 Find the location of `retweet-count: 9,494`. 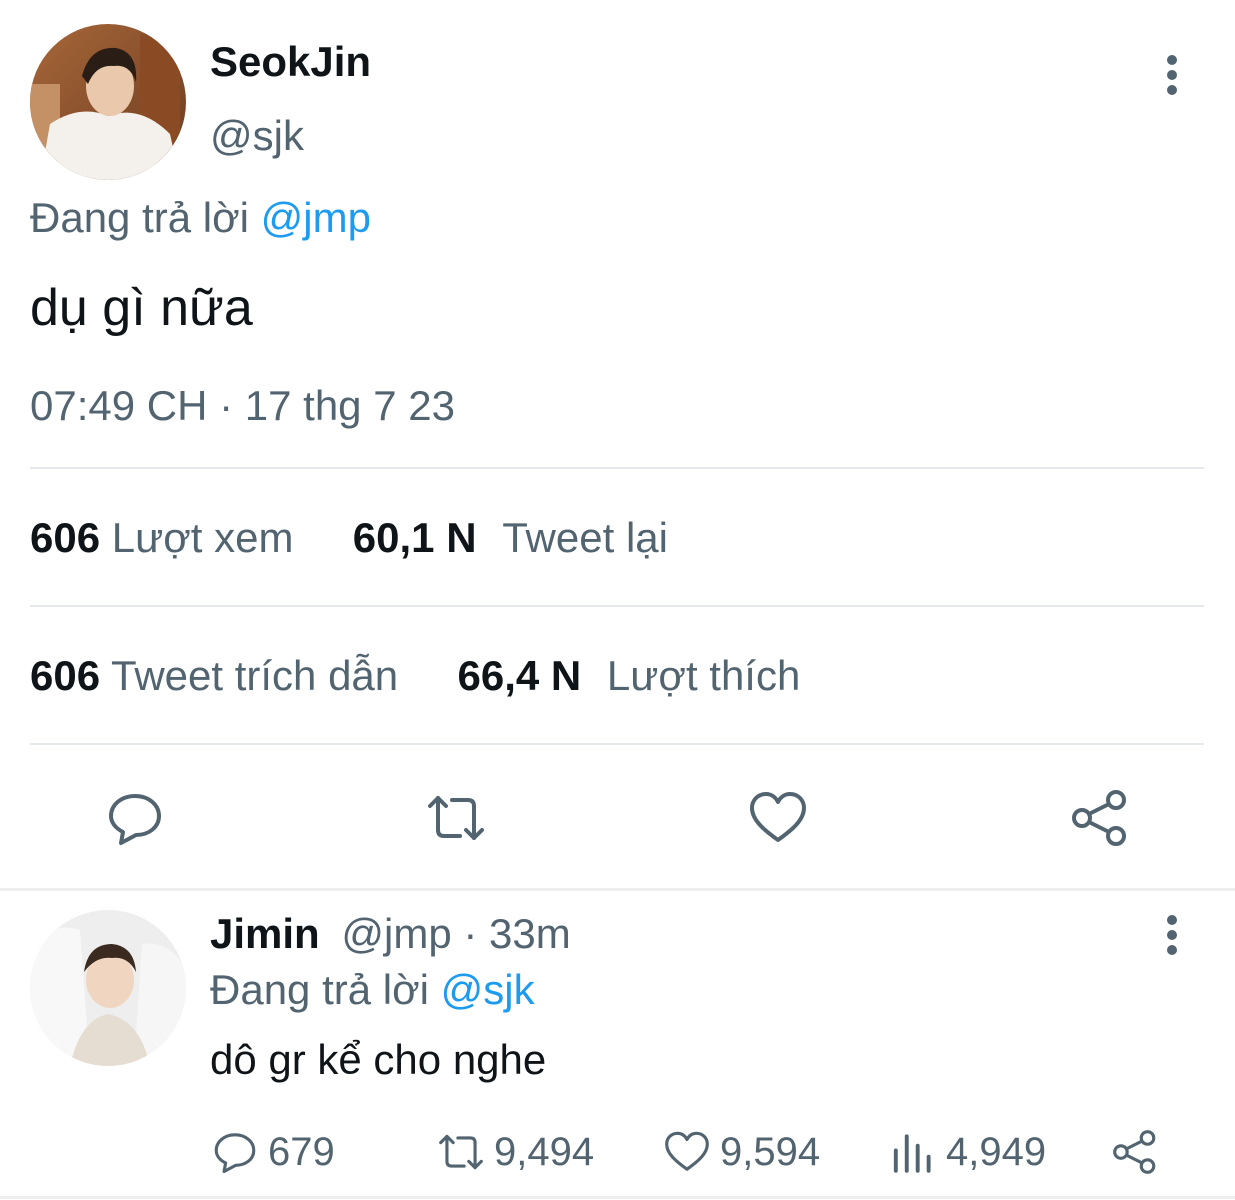

retweet-count: 9,494 is located at coordinates (544, 1151).